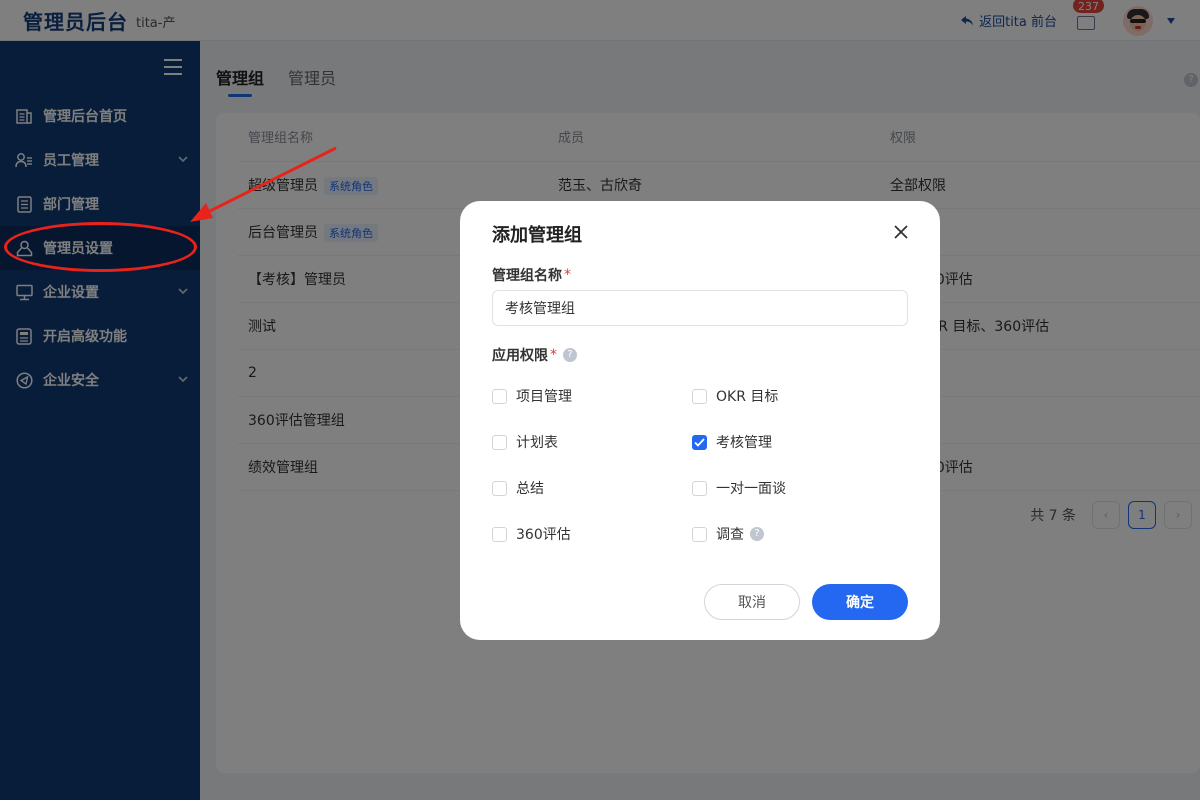 The height and width of the screenshot is (800, 1200). I want to click on permission-checkbox: 计划表, so click(525, 442).